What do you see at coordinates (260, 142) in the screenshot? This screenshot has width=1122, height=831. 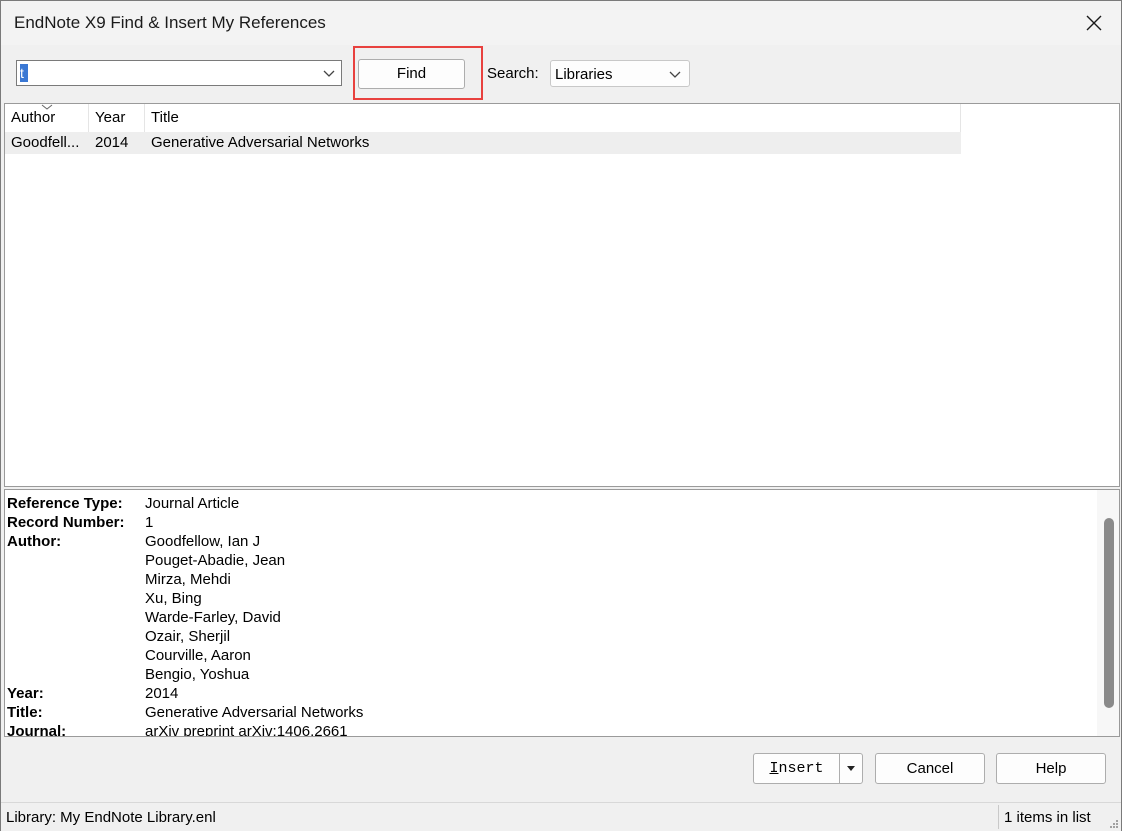 I see `row-title: Generative Adversarial Networks` at bounding box center [260, 142].